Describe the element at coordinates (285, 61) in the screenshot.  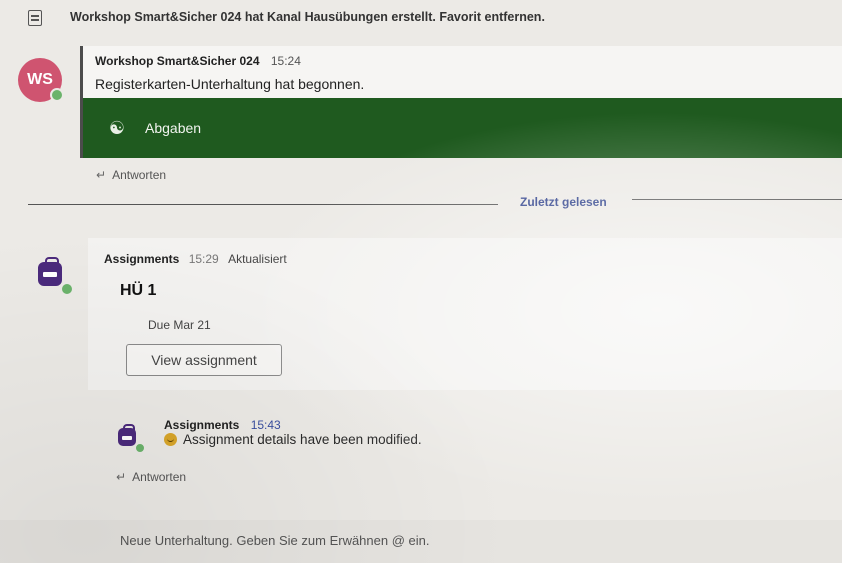
I see `post-time: 15:24` at that location.